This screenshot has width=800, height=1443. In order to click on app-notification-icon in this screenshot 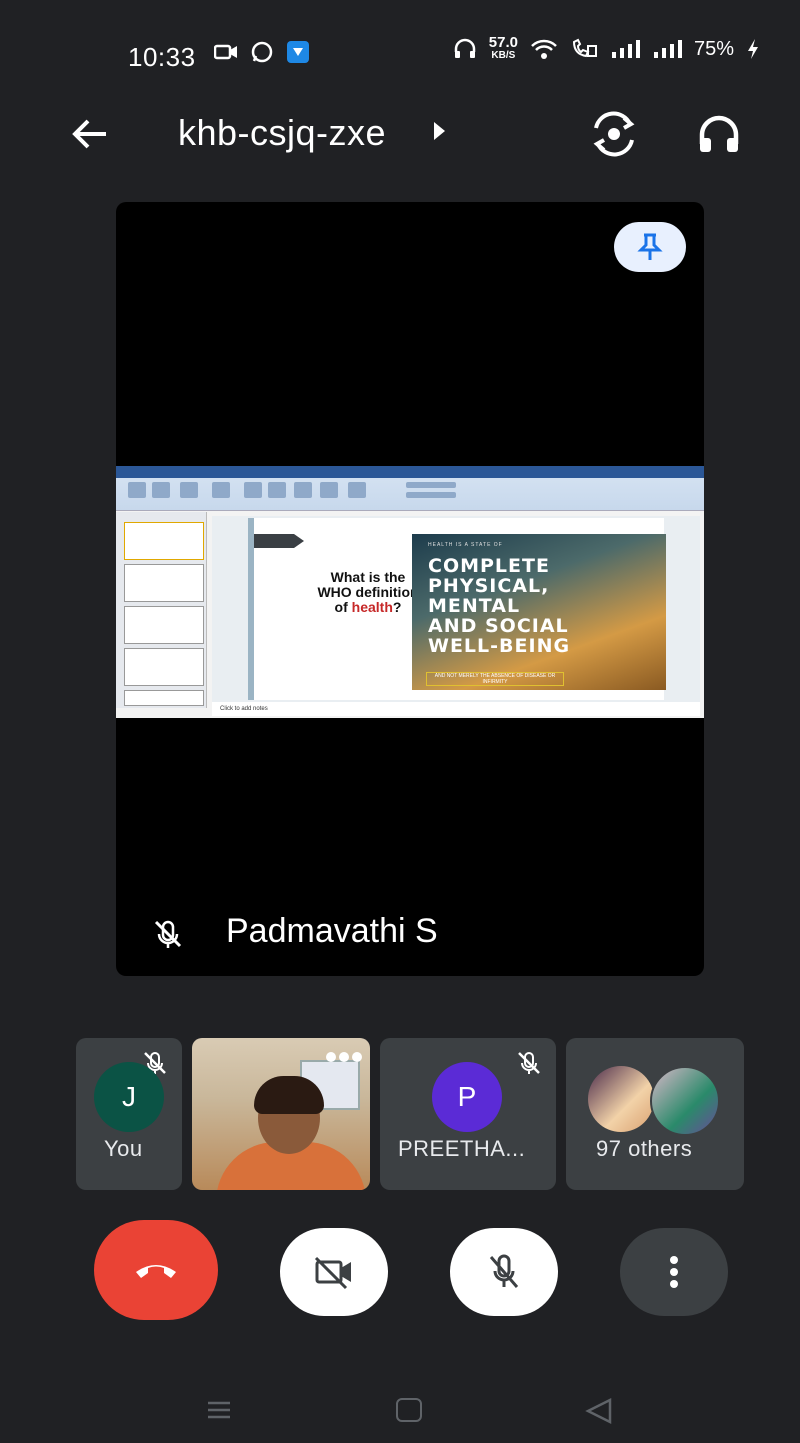, I will do `click(298, 52)`.